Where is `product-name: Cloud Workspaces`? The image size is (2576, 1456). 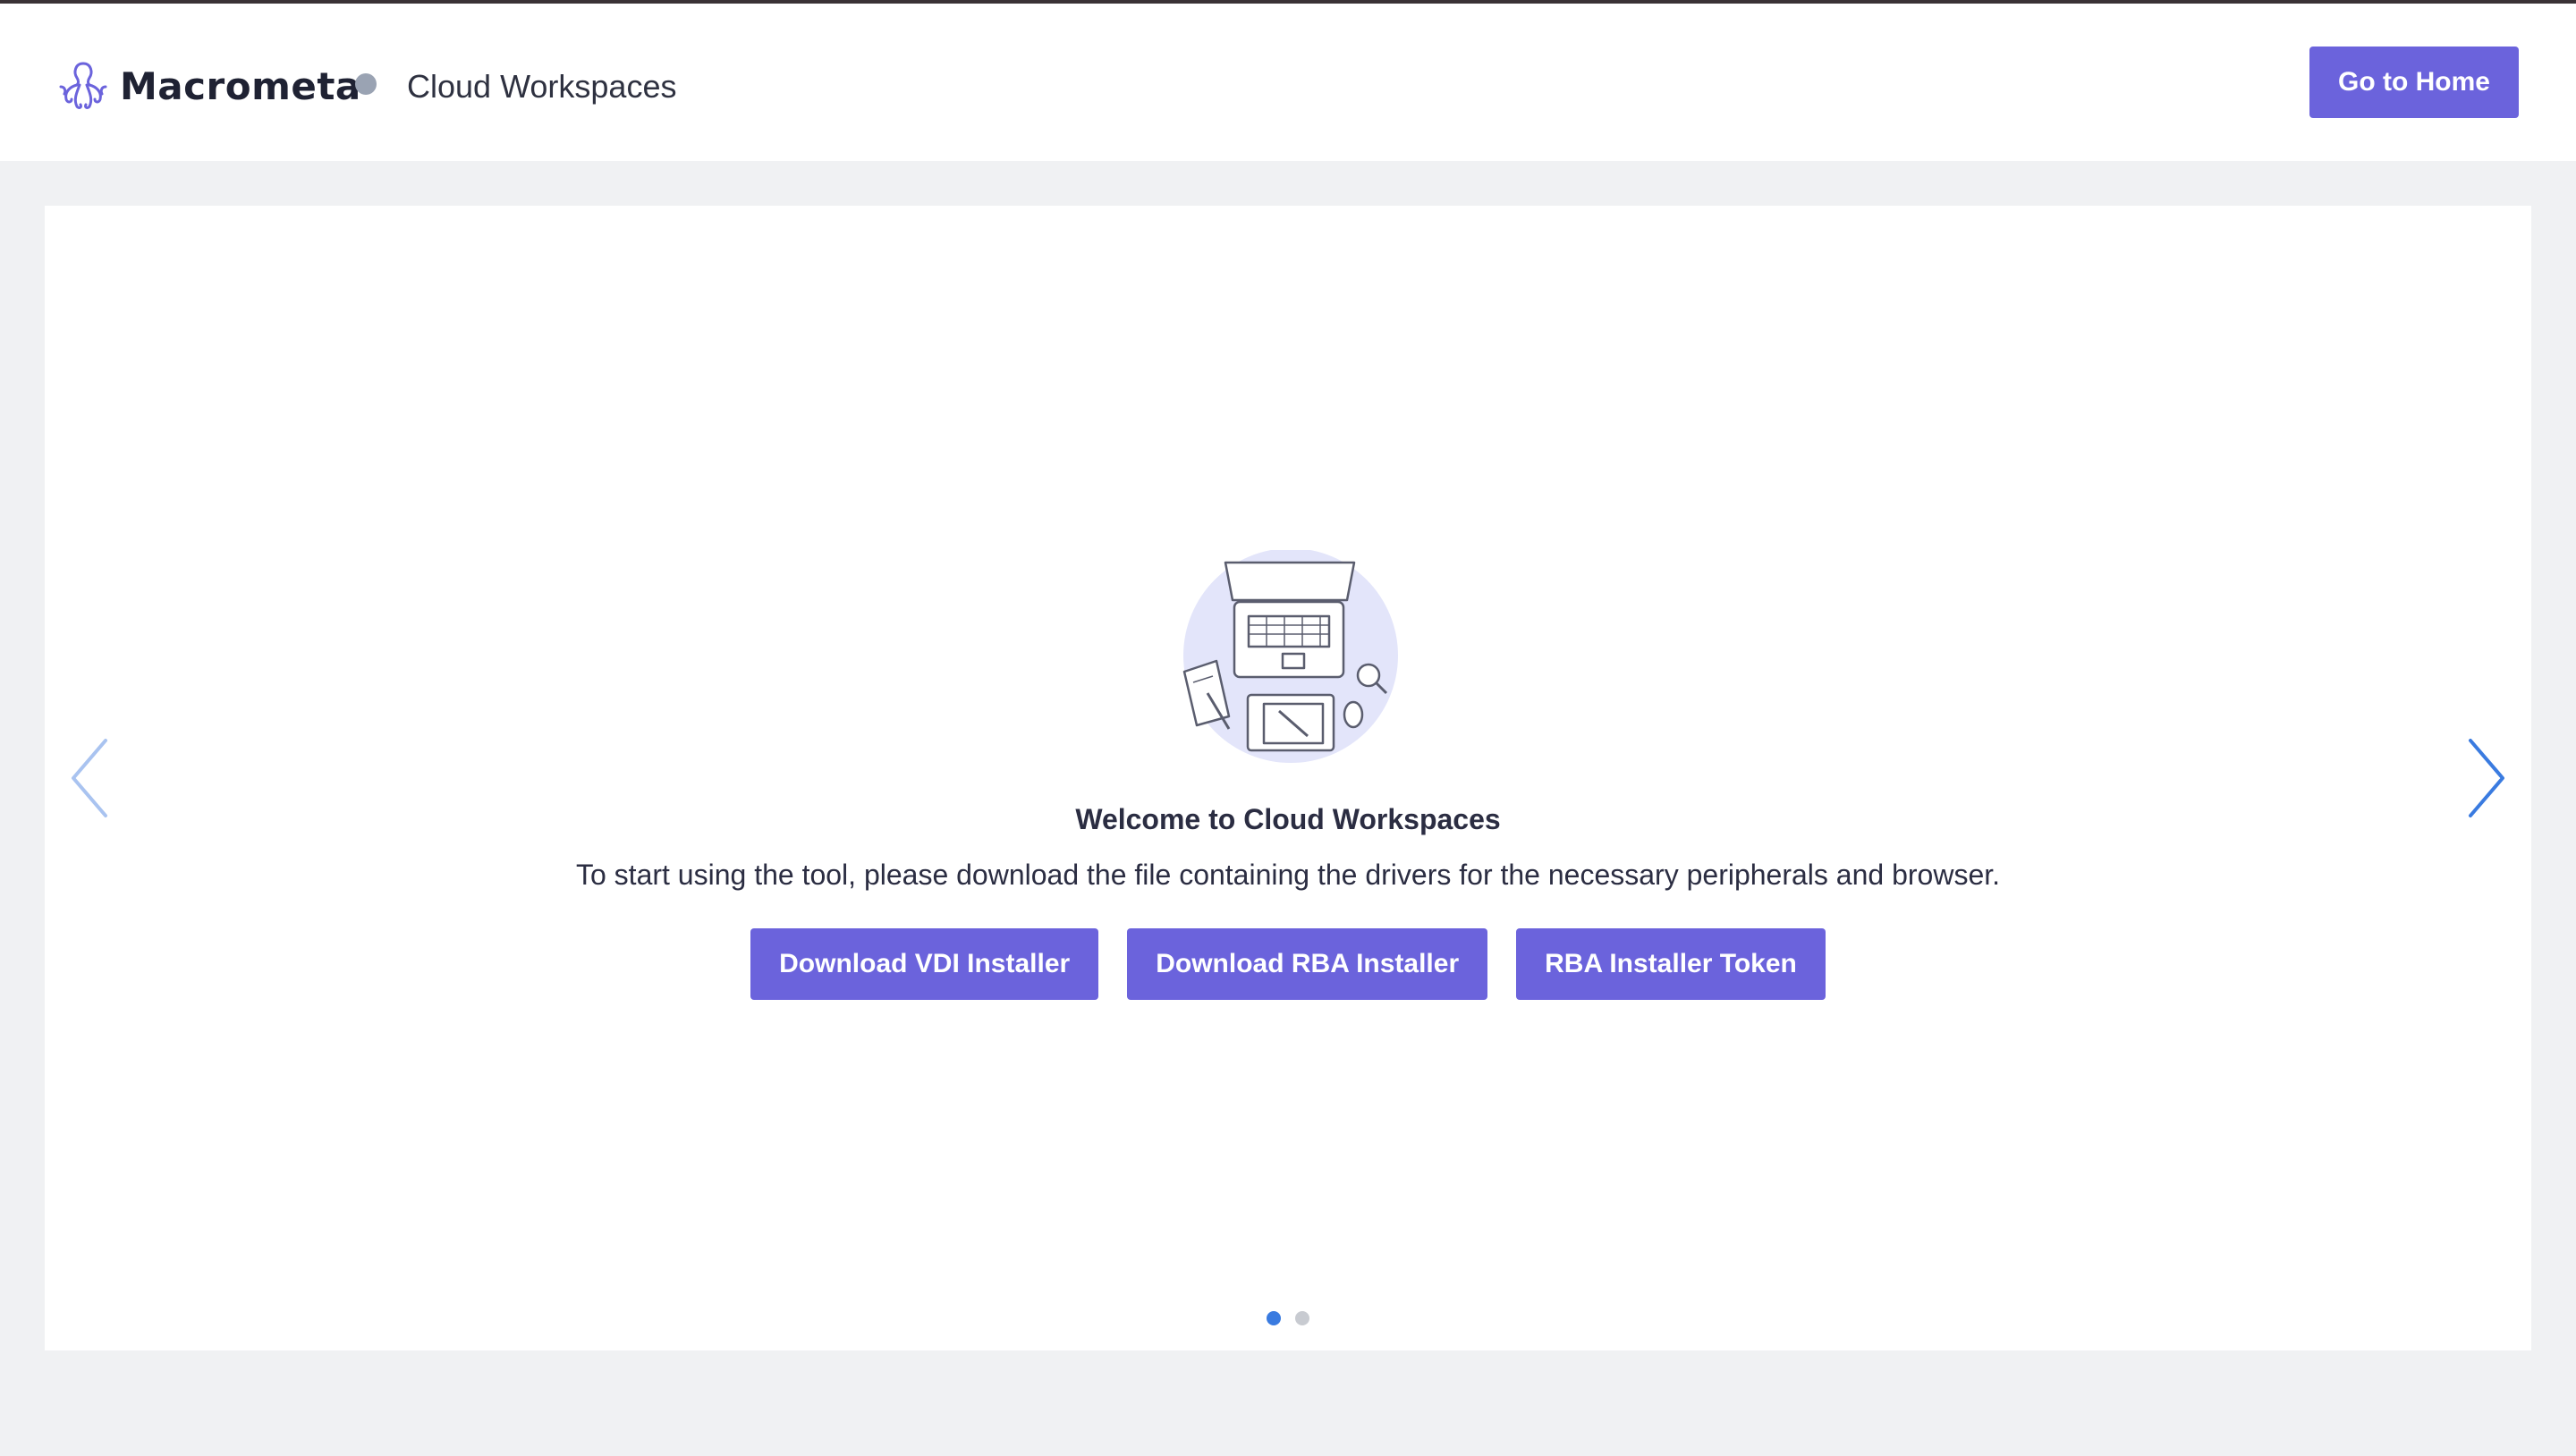 product-name: Cloud Workspaces is located at coordinates (542, 86).